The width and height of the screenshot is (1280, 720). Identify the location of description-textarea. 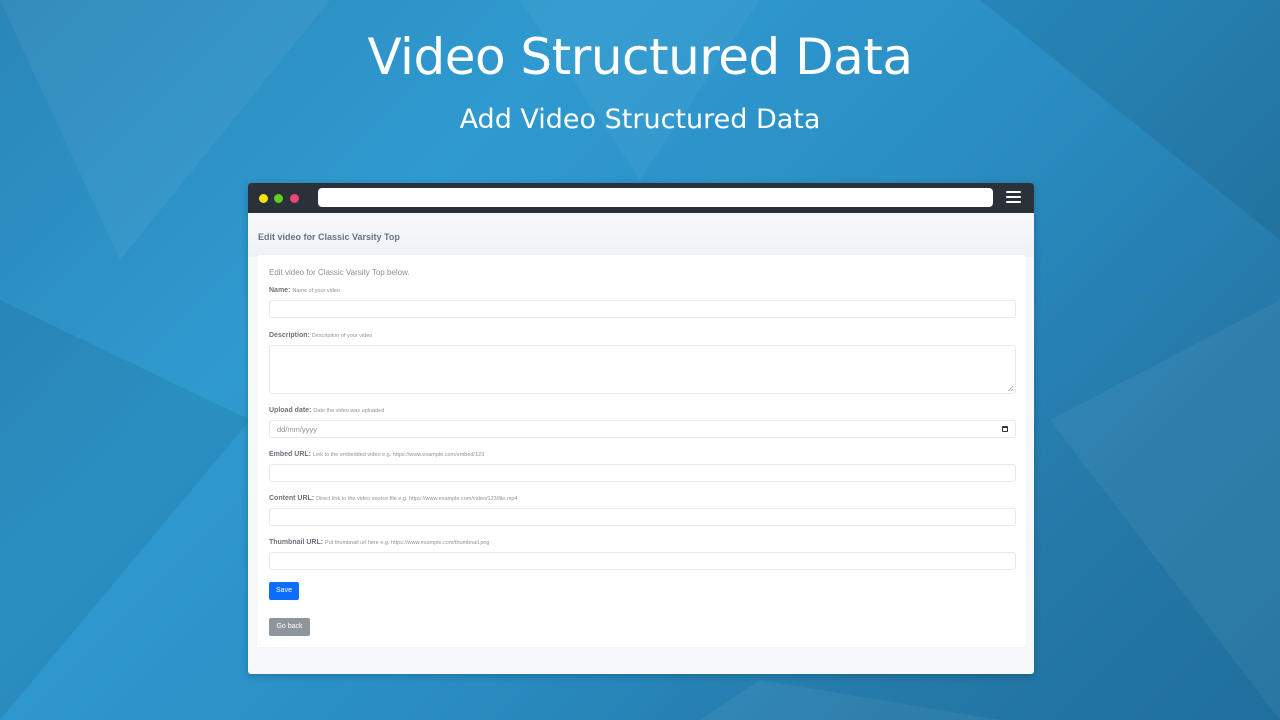
(642, 369).